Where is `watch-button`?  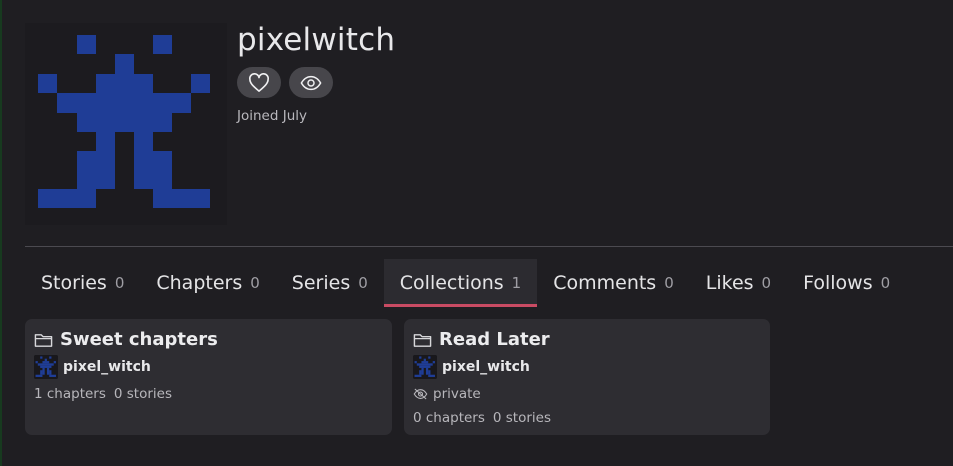
watch-button is located at coordinates (311, 82).